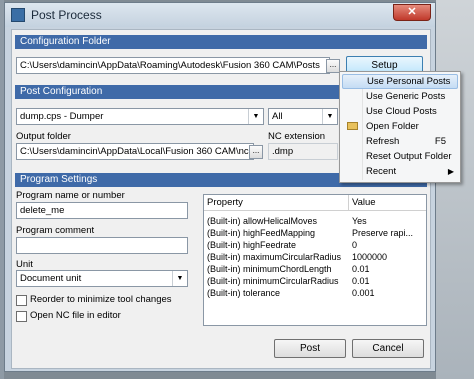  What do you see at coordinates (21, 316) in the screenshot?
I see `open-nc-checkbox` at bounding box center [21, 316].